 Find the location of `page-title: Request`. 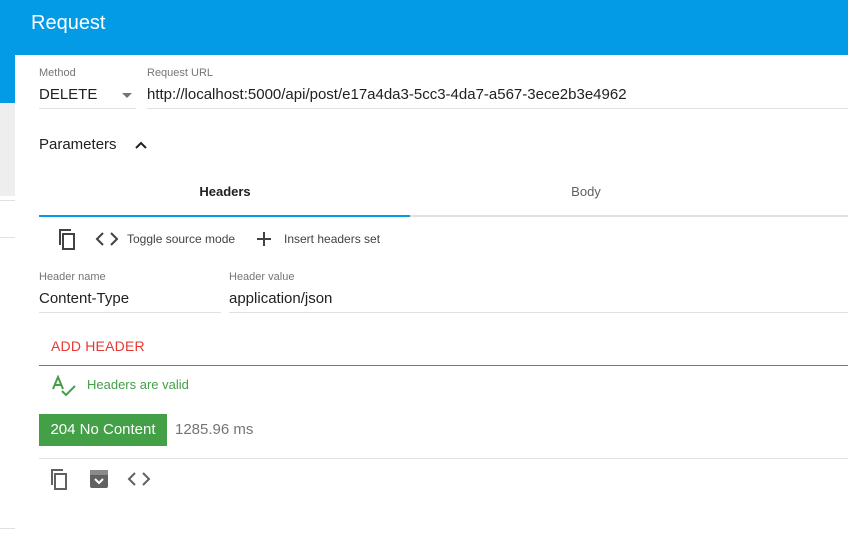

page-title: Request is located at coordinates (68, 23).